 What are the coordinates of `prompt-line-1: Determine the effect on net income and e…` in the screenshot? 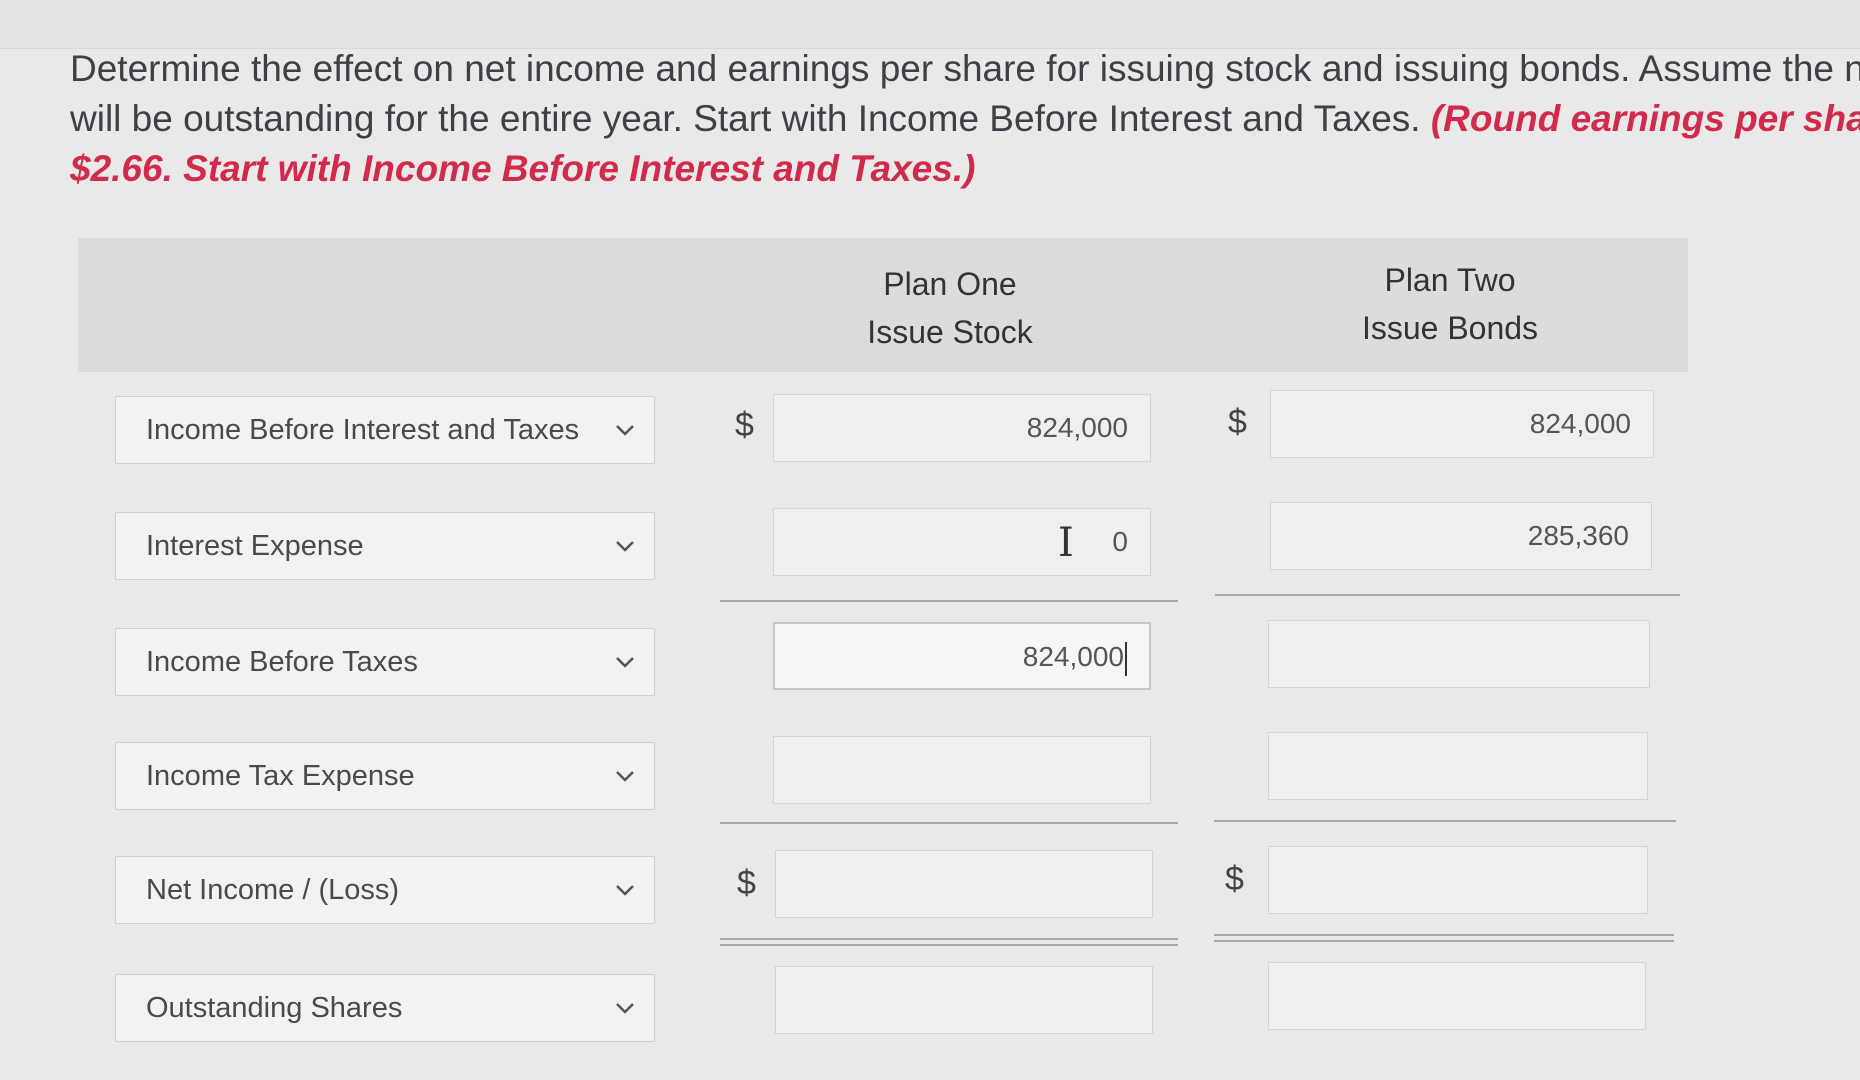 It's located at (965, 68).